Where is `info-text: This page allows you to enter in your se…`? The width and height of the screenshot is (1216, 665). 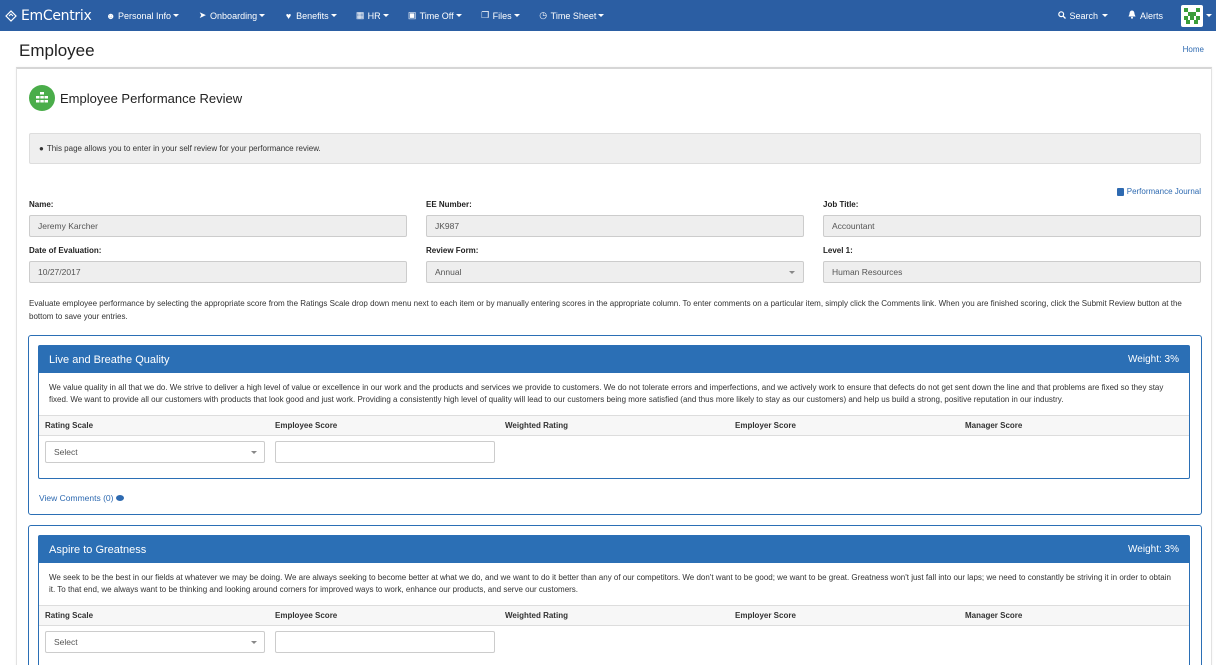
info-text: This page allows you to enter in your se… is located at coordinates (183, 148).